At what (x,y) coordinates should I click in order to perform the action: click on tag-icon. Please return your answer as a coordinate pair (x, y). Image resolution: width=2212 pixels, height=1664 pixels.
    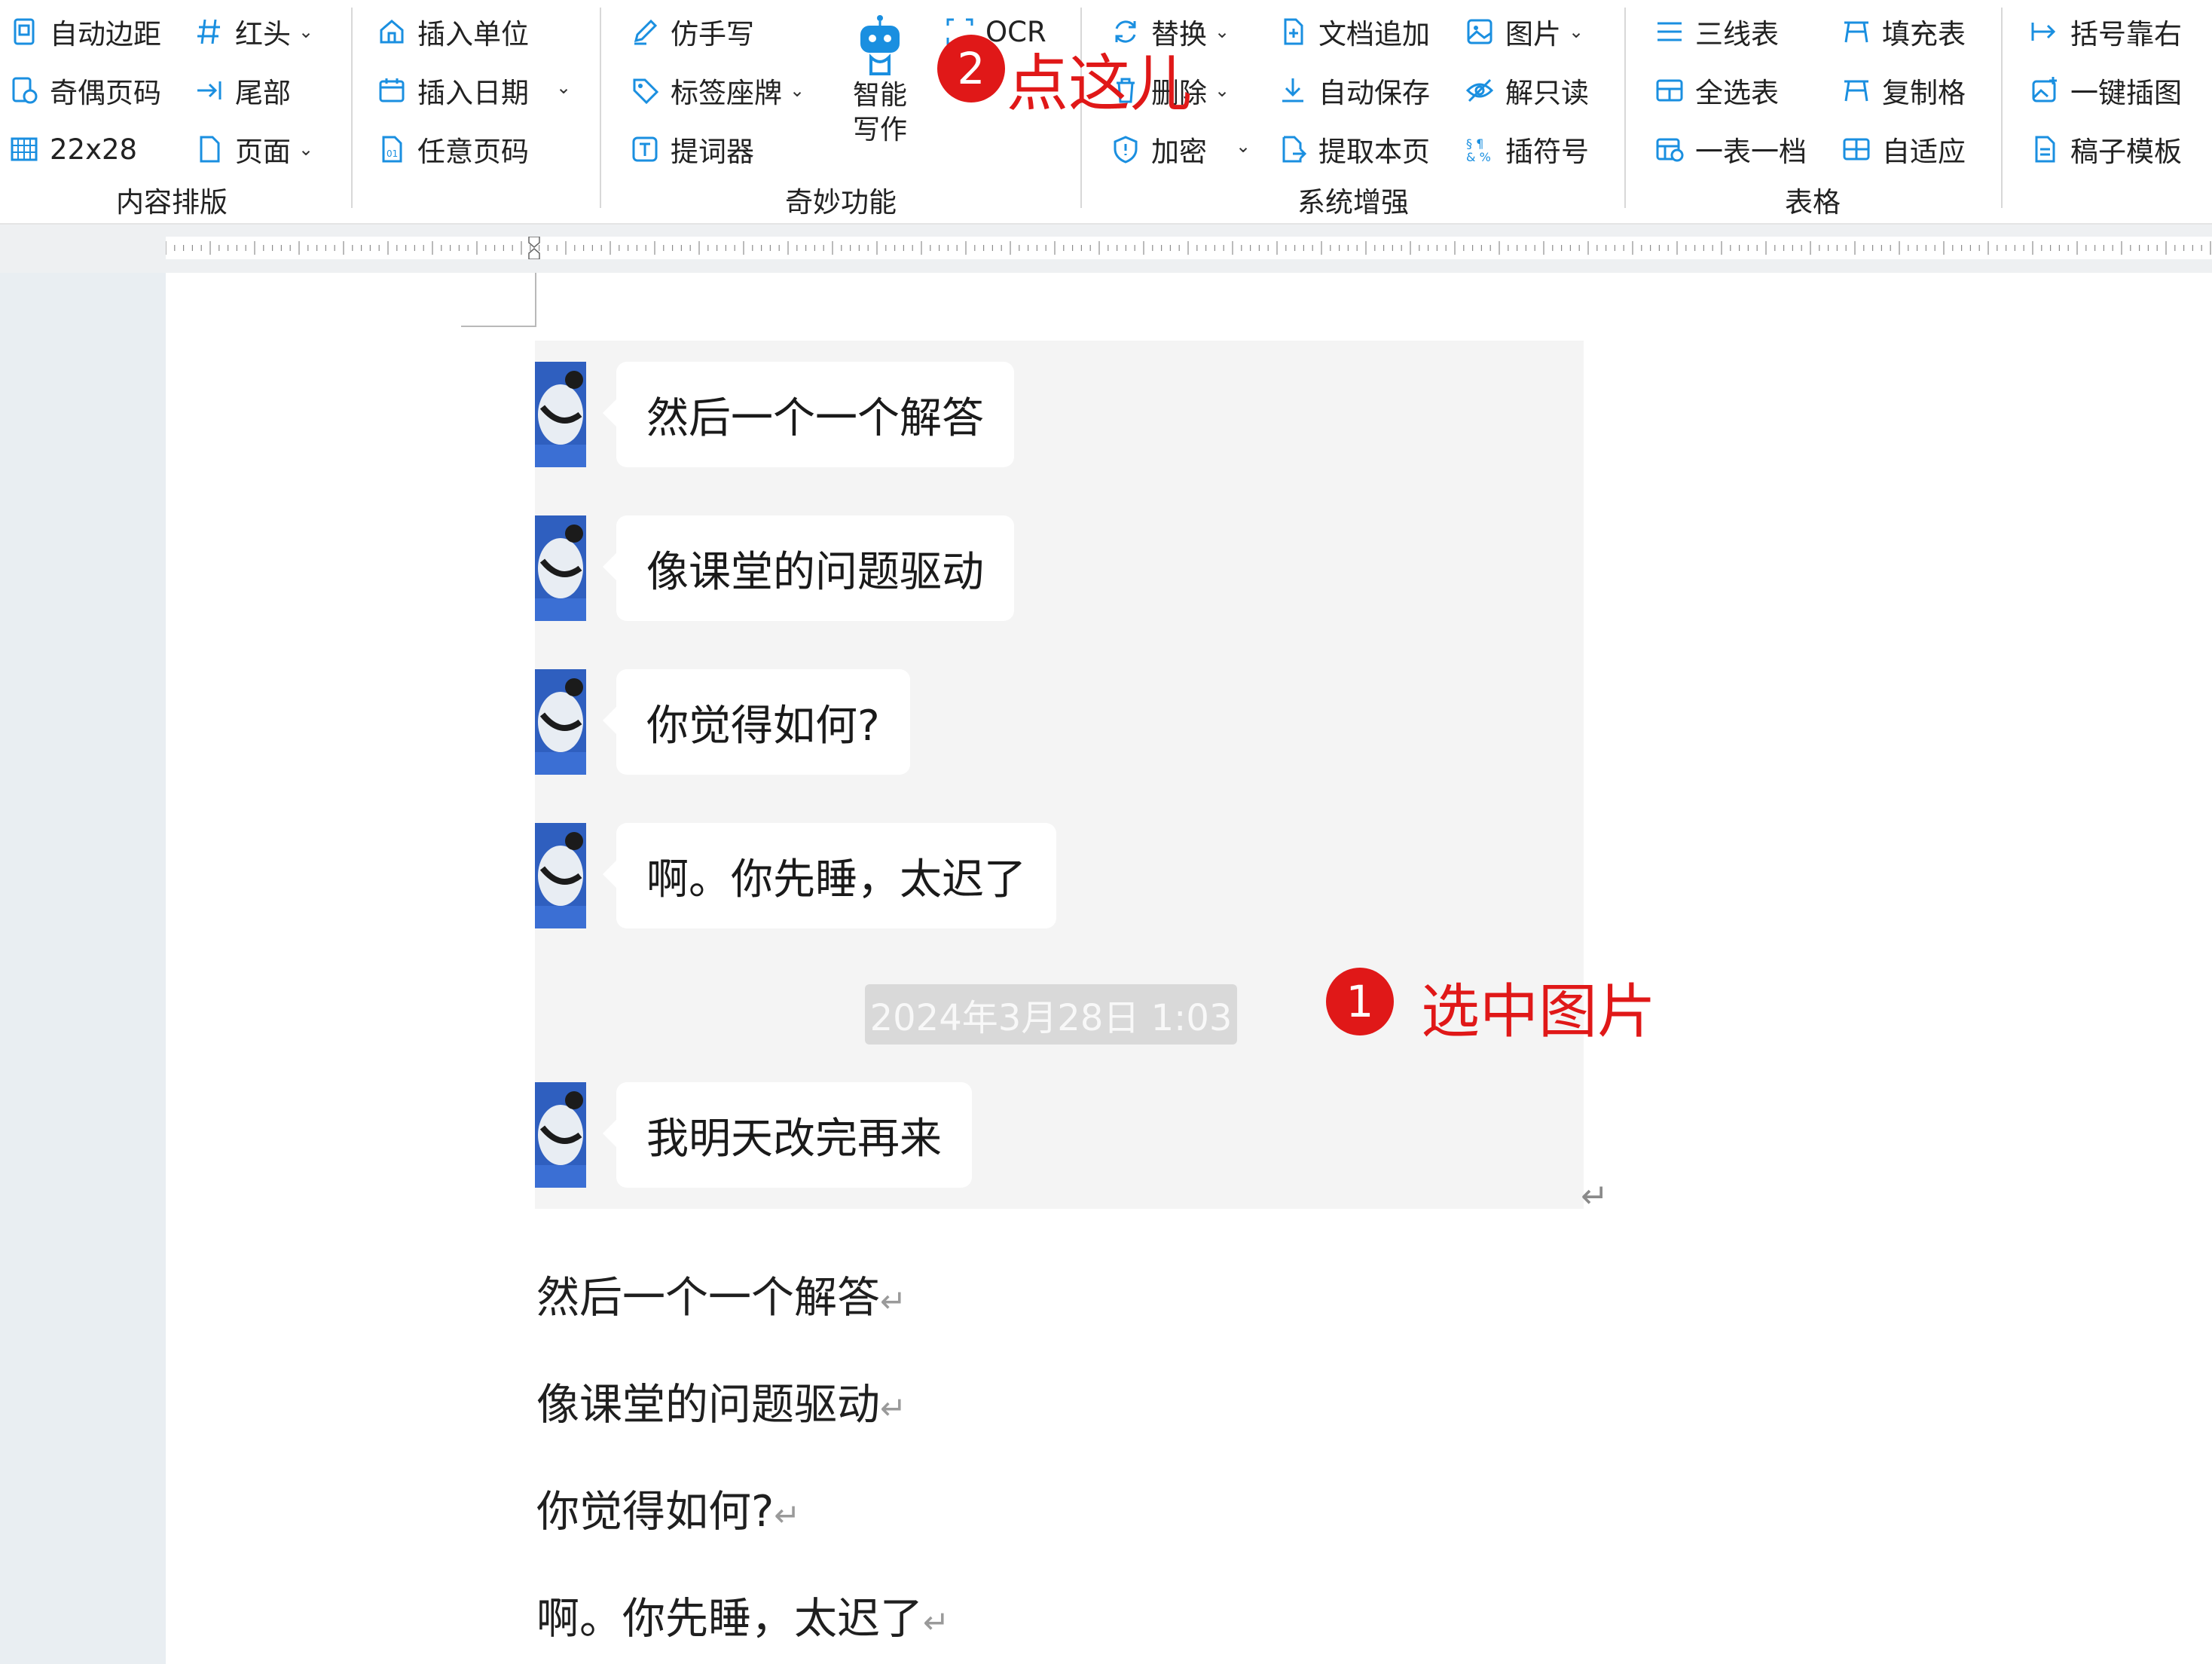
    Looking at the image, I should click on (646, 91).